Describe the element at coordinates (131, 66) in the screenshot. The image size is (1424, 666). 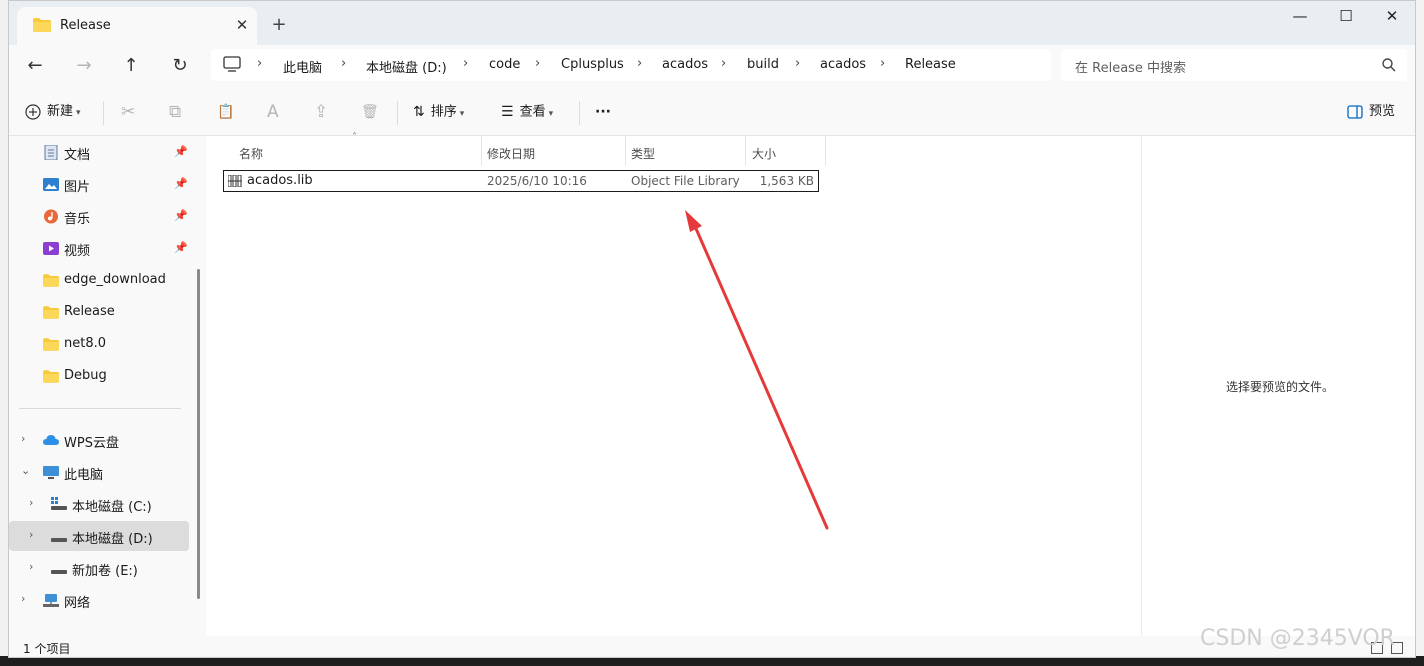
I see `up-button: ↑` at that location.